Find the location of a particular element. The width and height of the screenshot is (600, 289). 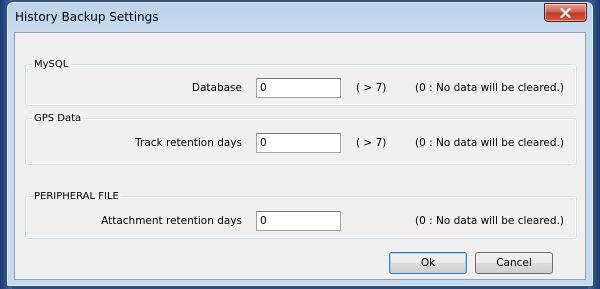

ok-button: Ok is located at coordinates (428, 263).